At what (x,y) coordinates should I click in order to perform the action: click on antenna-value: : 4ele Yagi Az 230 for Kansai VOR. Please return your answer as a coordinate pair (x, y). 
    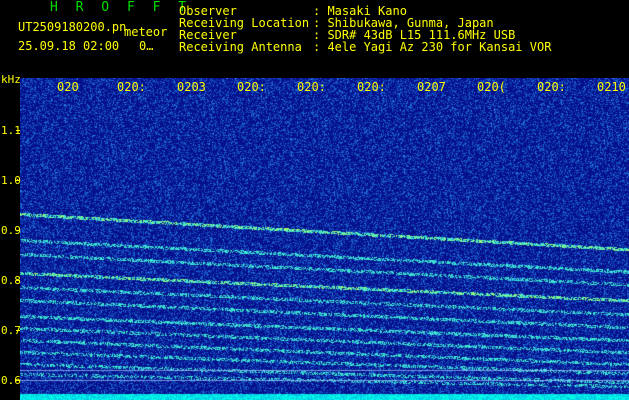
    Looking at the image, I should click on (432, 47).